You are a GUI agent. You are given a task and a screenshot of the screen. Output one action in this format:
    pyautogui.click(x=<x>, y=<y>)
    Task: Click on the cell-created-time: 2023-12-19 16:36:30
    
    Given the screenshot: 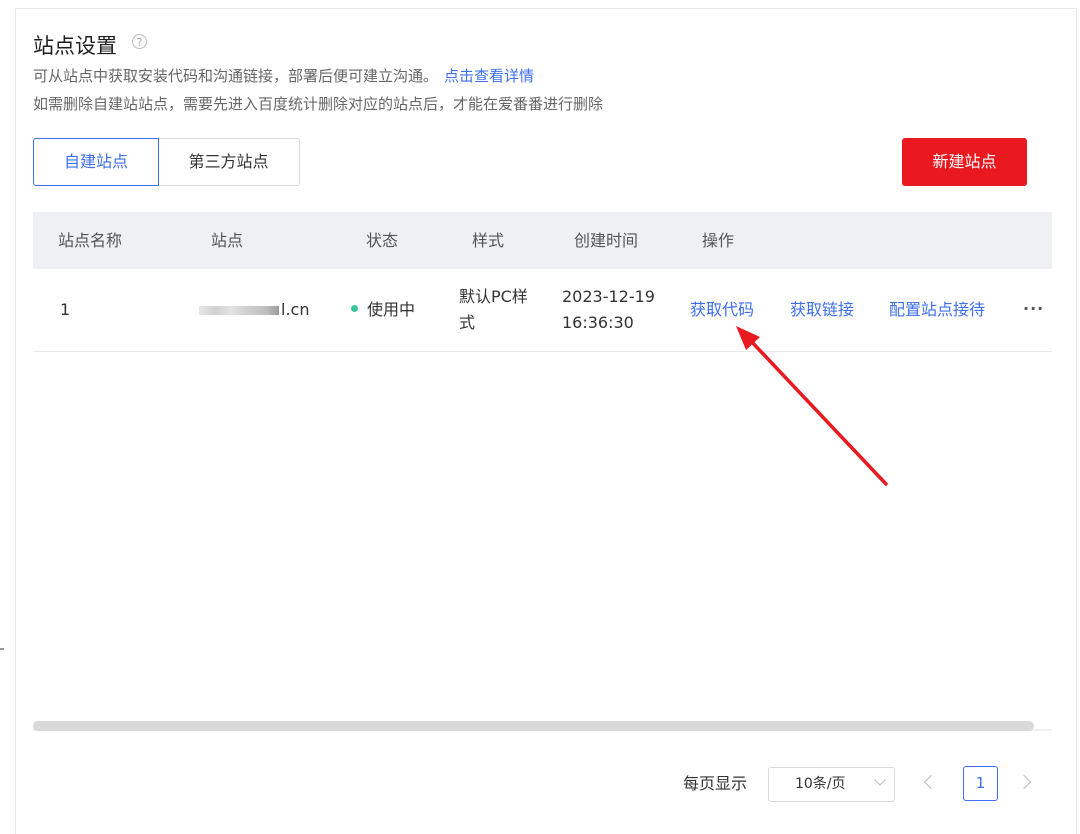 What is the action you would take?
    pyautogui.click(x=608, y=310)
    